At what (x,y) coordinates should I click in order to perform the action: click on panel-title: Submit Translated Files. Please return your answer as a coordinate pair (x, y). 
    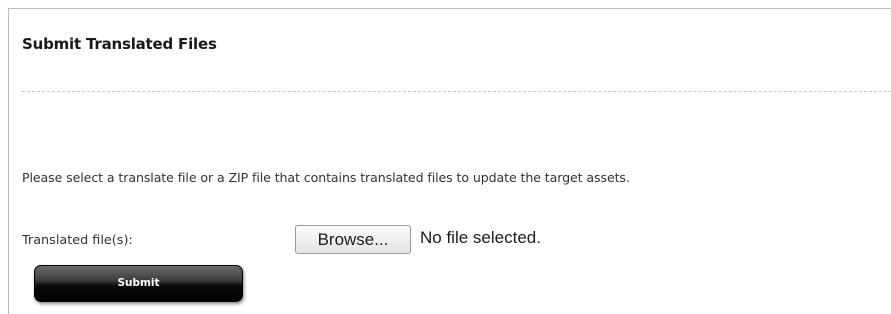
    Looking at the image, I should click on (119, 44).